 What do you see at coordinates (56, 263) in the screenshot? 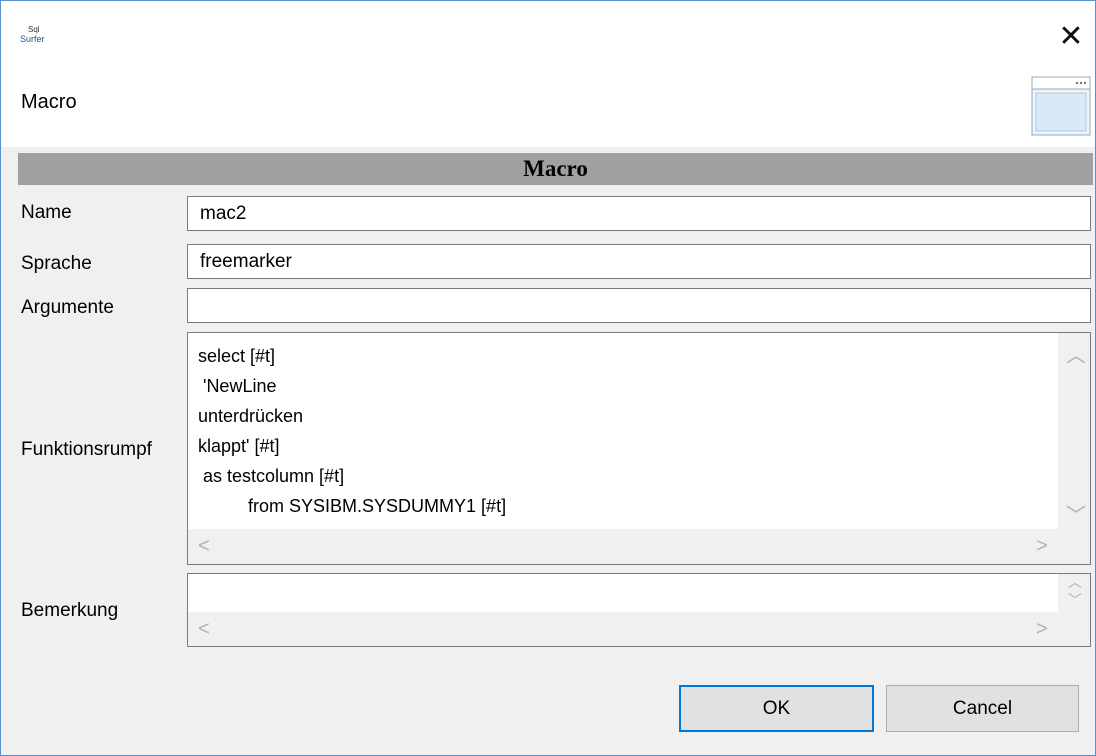
I see `sprache-label: Sprache` at bounding box center [56, 263].